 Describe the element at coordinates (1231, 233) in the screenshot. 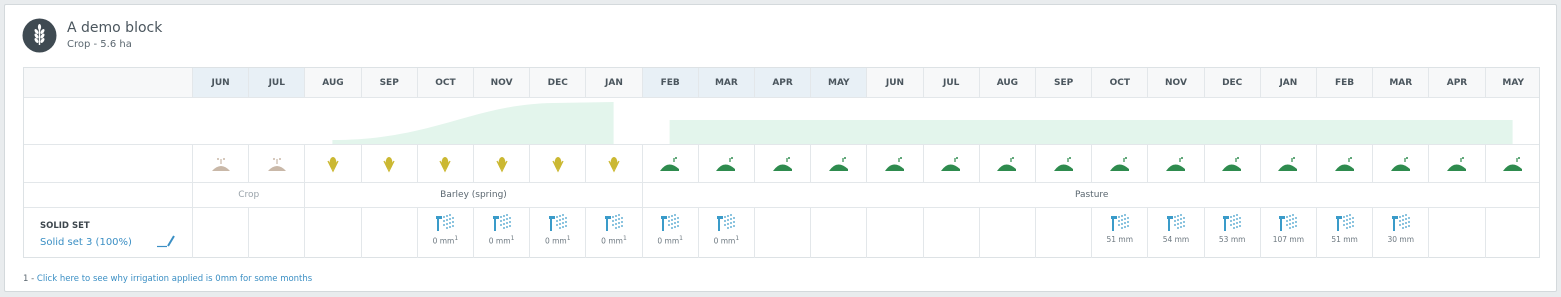

I see `irrigation-cell: 53 mm` at that location.